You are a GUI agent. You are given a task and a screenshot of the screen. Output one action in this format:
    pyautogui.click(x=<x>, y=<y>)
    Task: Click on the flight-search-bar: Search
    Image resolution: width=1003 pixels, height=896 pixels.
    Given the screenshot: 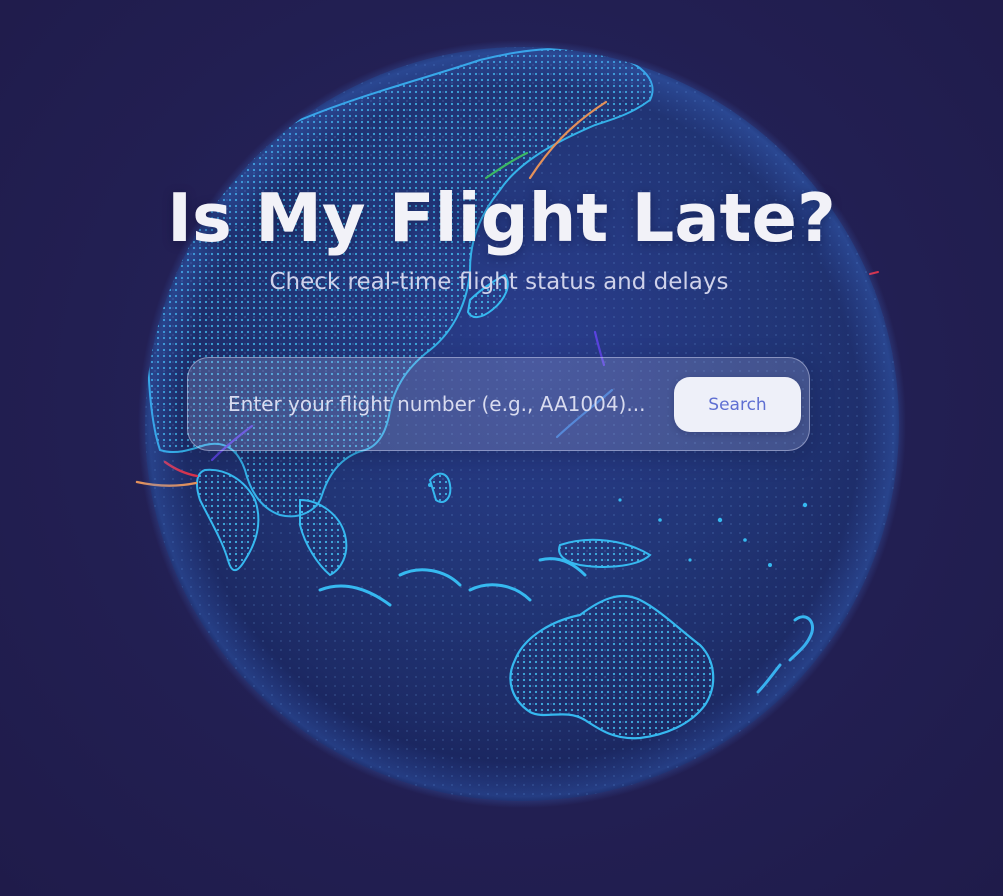 What is the action you would take?
    pyautogui.click(x=498, y=404)
    